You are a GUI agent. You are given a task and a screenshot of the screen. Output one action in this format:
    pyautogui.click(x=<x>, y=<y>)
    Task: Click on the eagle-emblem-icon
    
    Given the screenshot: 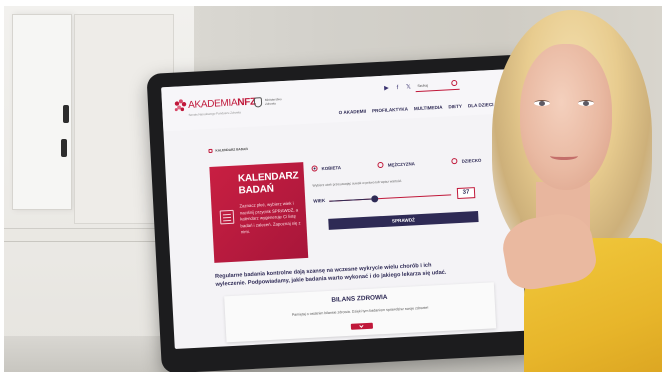 What is the action you would take?
    pyautogui.click(x=258, y=102)
    